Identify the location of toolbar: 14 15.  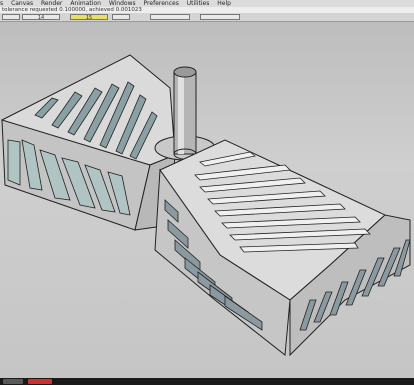
(207, 17).